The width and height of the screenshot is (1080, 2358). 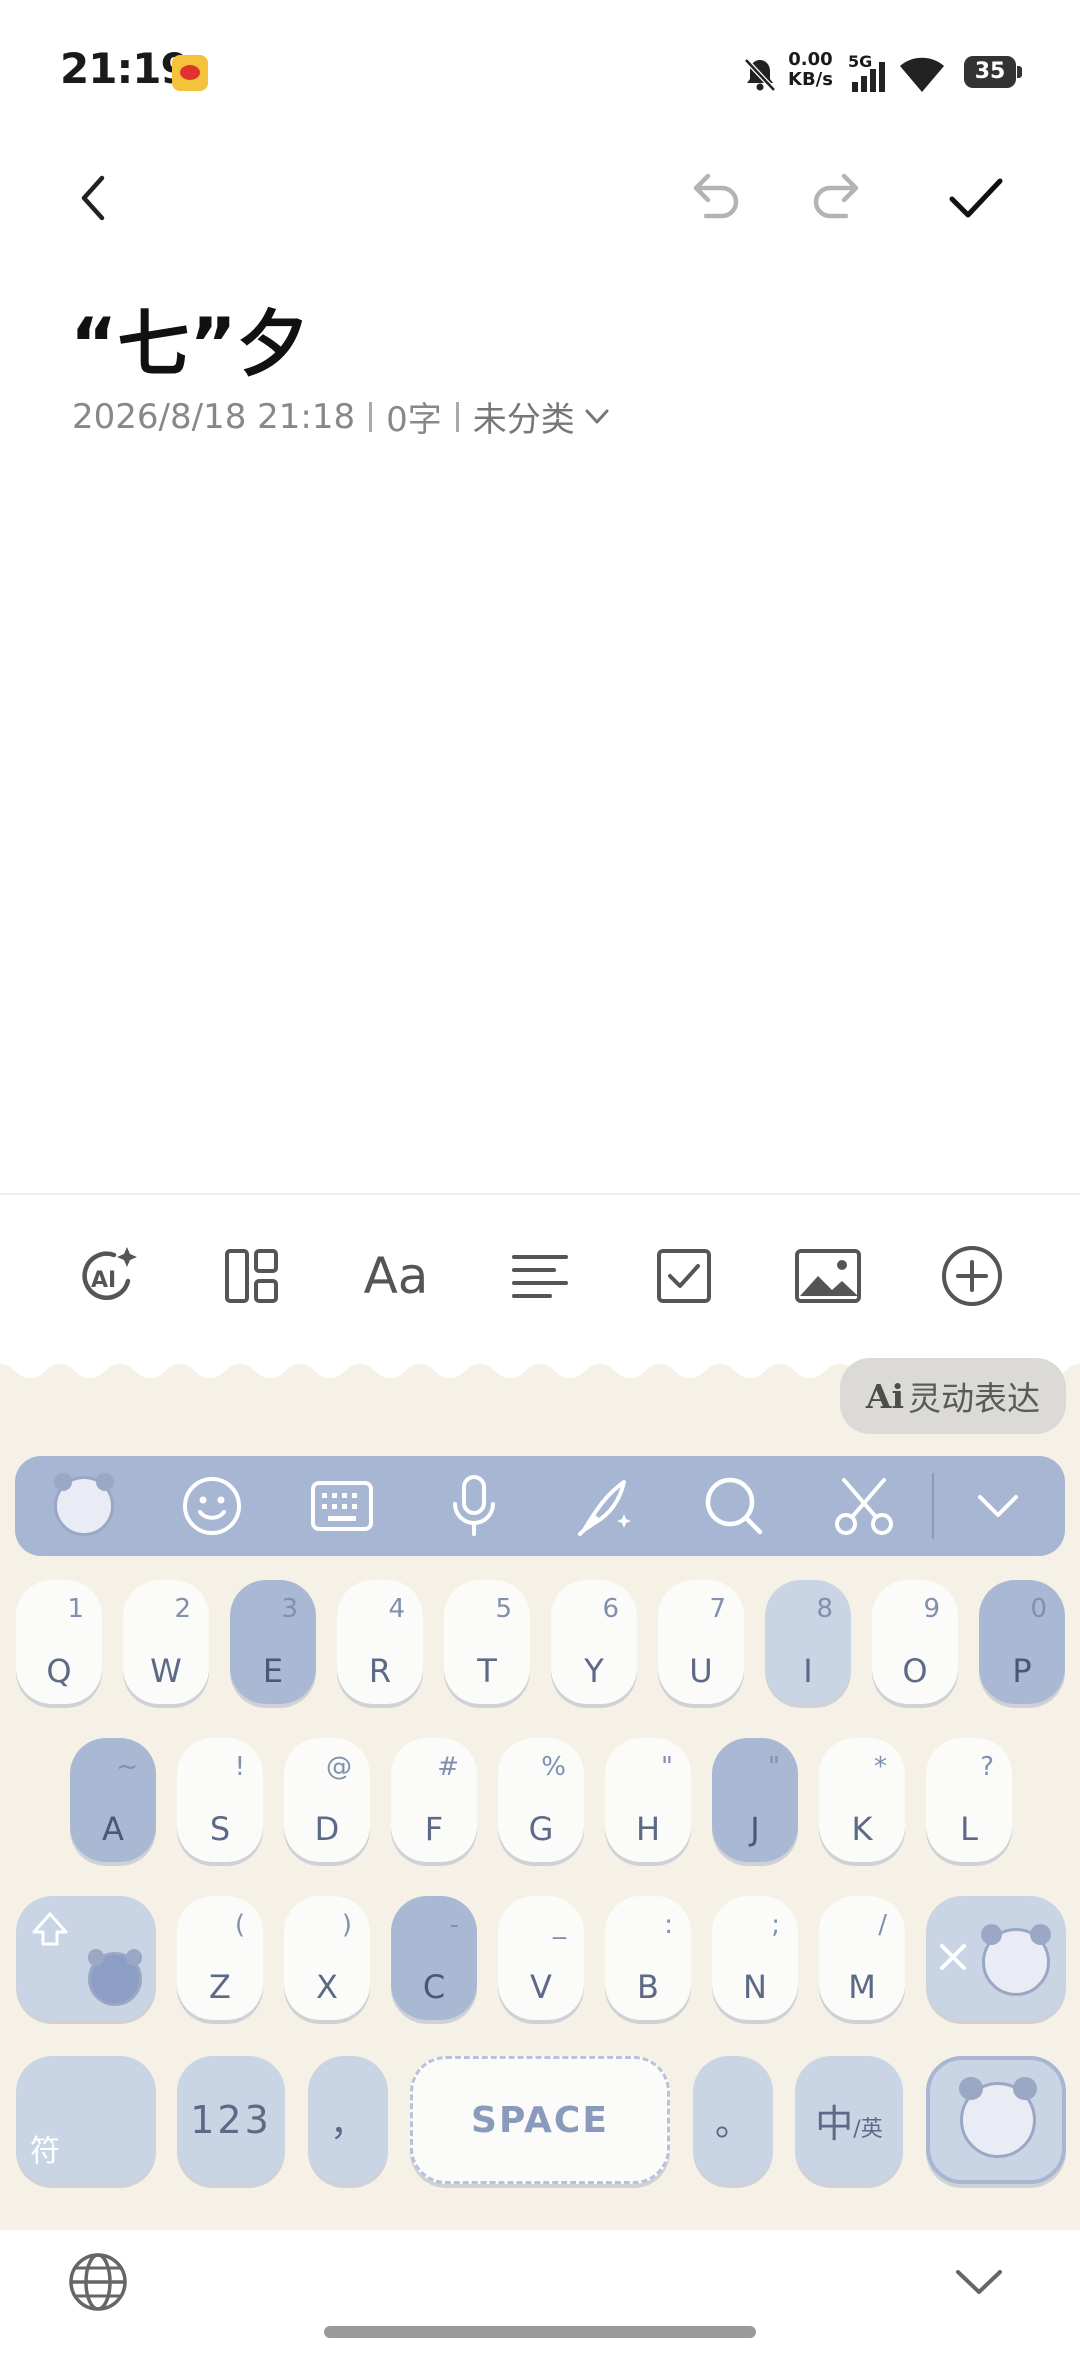 I want to click on voice-input-button, so click(x=474, y=1506).